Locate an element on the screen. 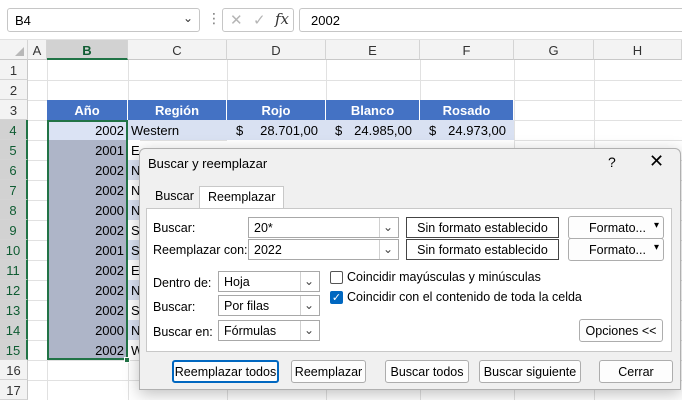 This screenshot has width=682, height=400. replace-all-button: Reemplazar todos is located at coordinates (225, 371).